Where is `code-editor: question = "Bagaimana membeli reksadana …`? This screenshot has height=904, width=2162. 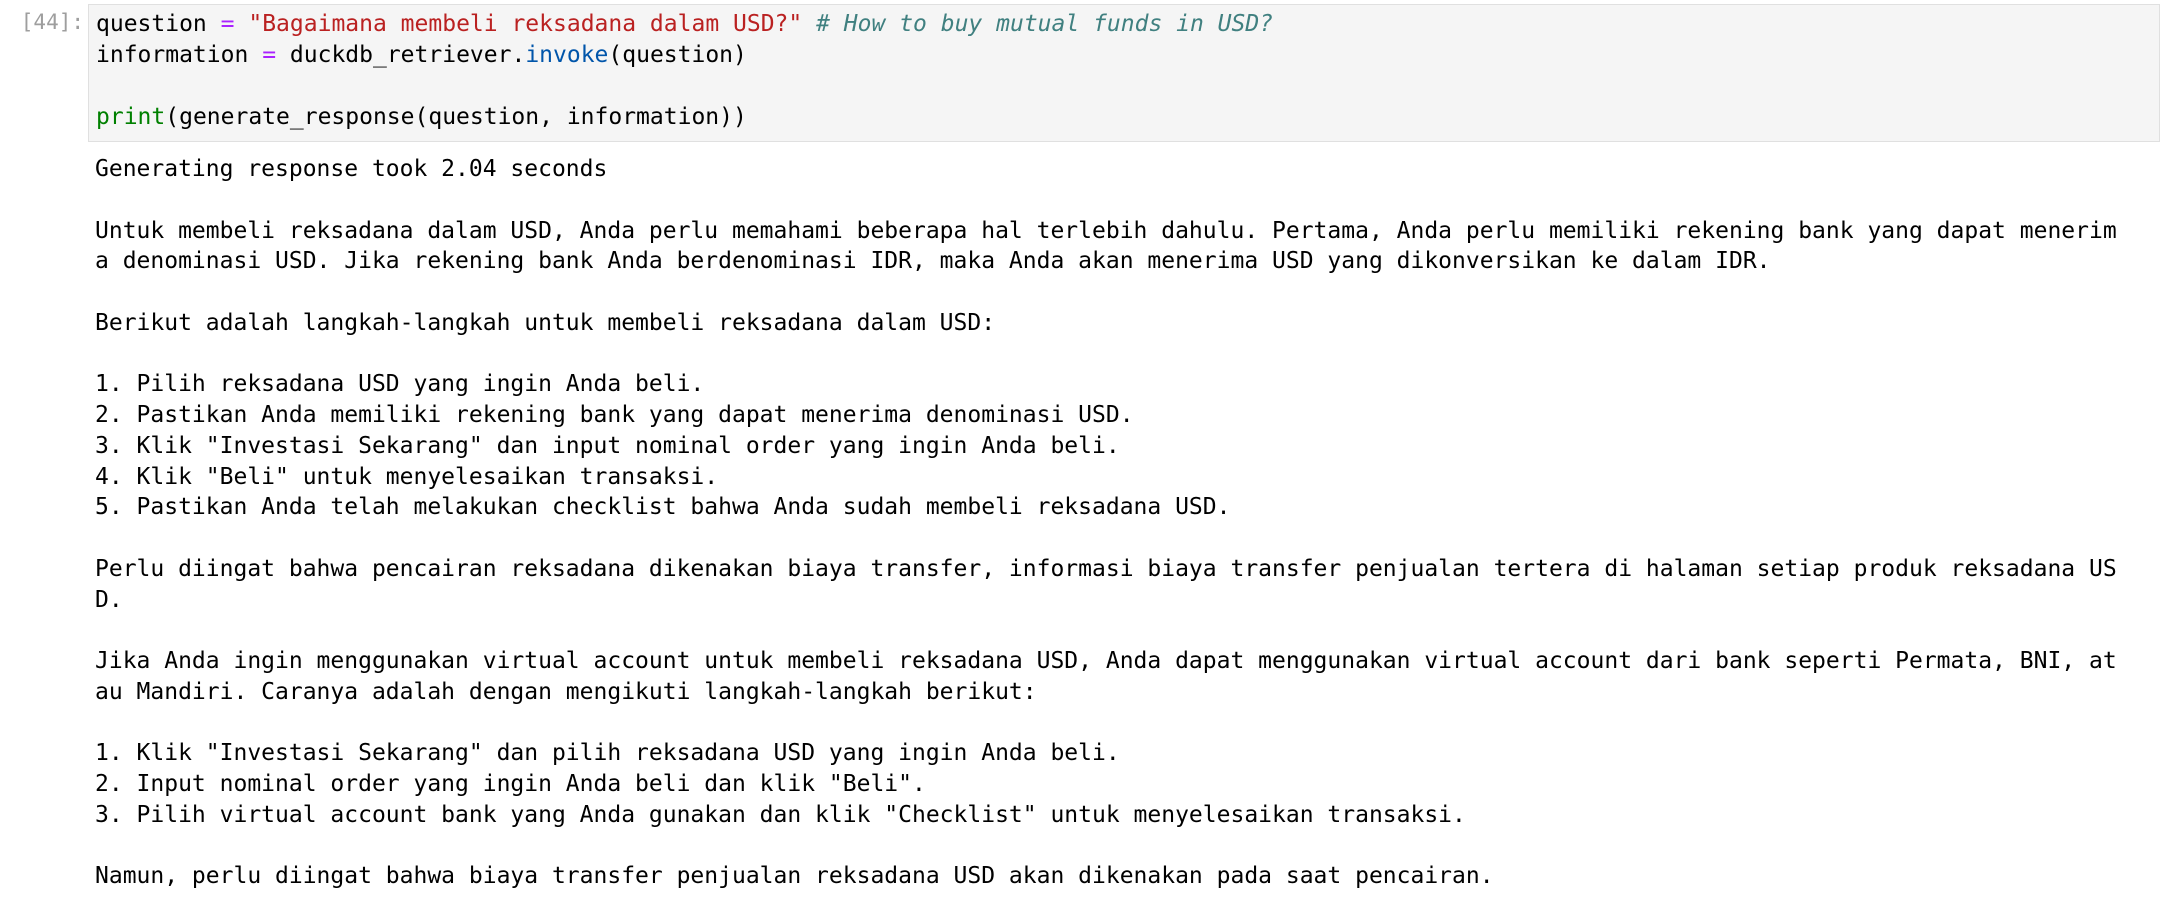 code-editor: question = "Bagaimana membeli reksadana … is located at coordinates (684, 71).